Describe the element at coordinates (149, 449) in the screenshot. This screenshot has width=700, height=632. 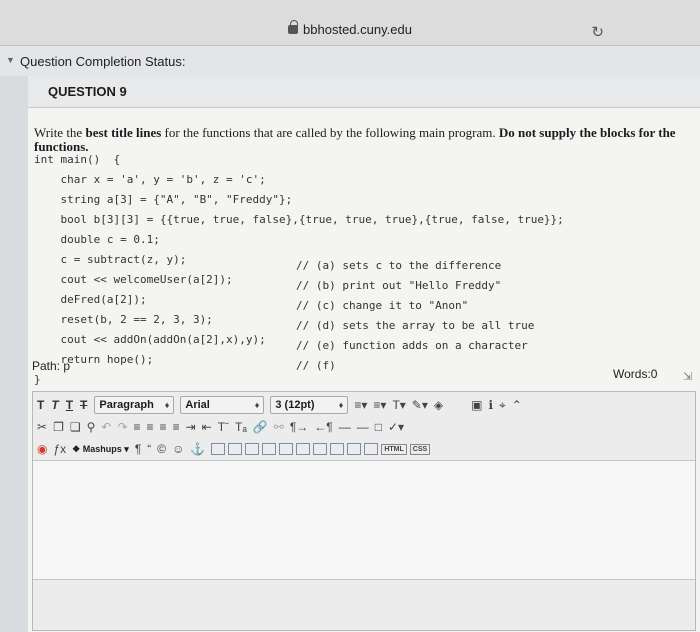
I see `quote-icon: “` at that location.